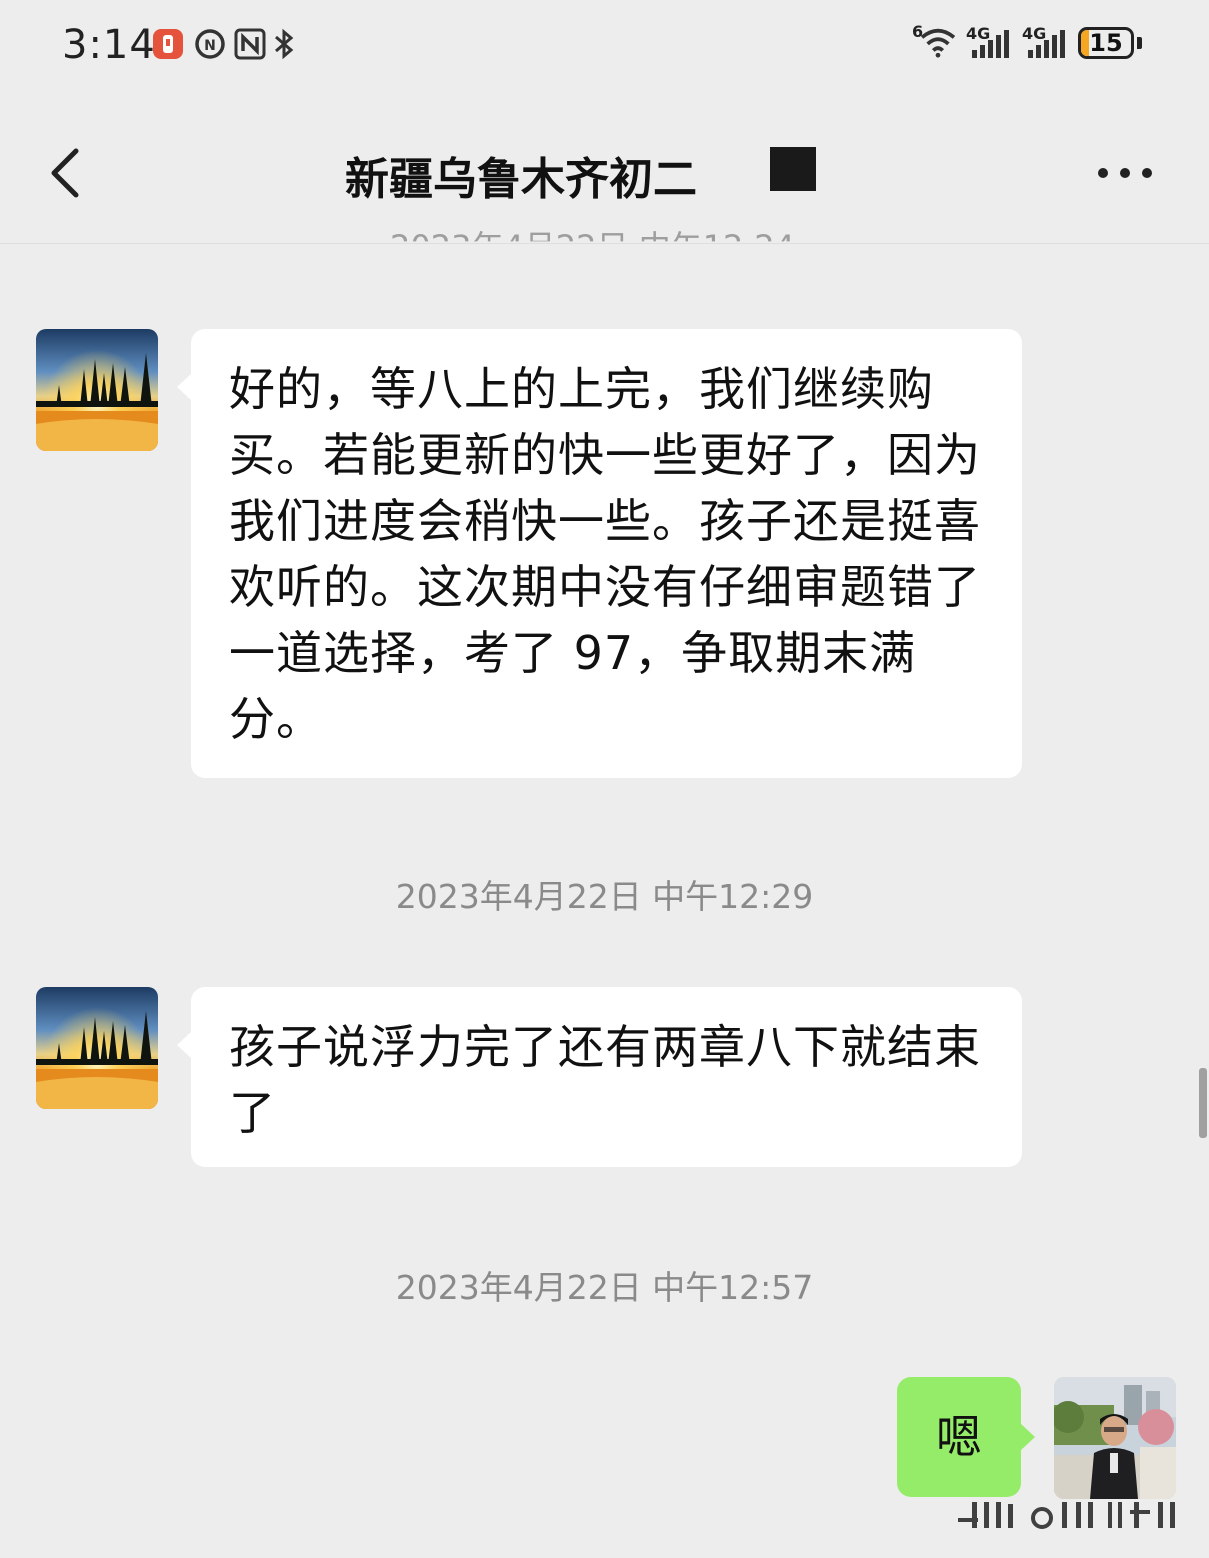 The width and height of the screenshot is (1209, 1558). What do you see at coordinates (592, 247) in the screenshot?
I see `cutoff-timestamp: 2023年4月22日 中午12:24` at bounding box center [592, 247].